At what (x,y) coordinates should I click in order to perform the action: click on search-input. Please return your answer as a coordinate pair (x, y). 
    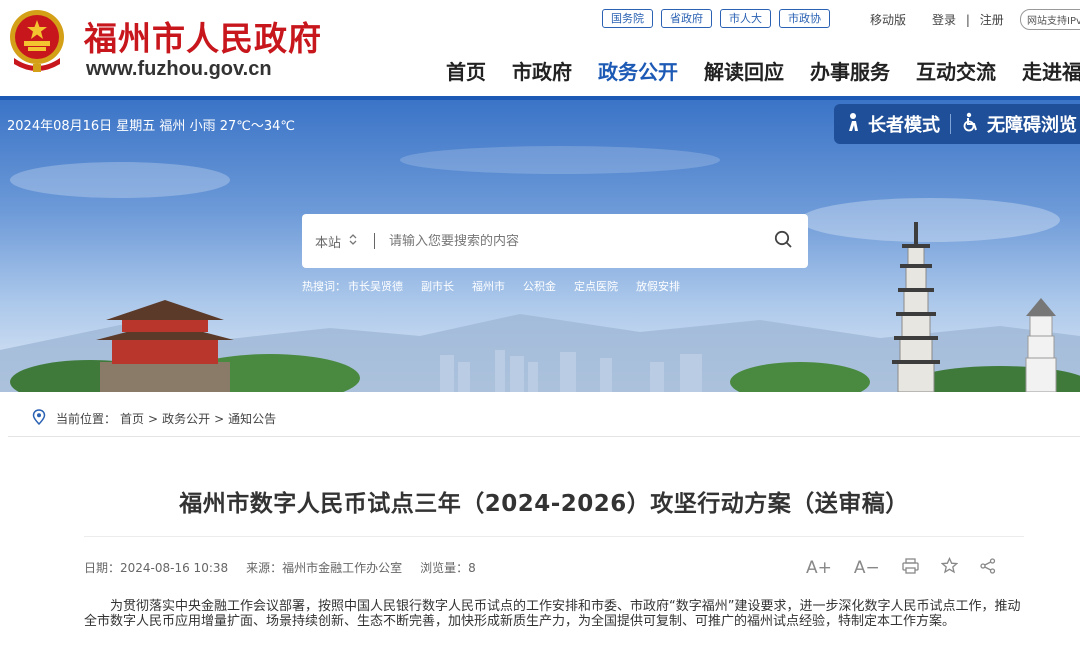
    Looking at the image, I should click on (573, 241).